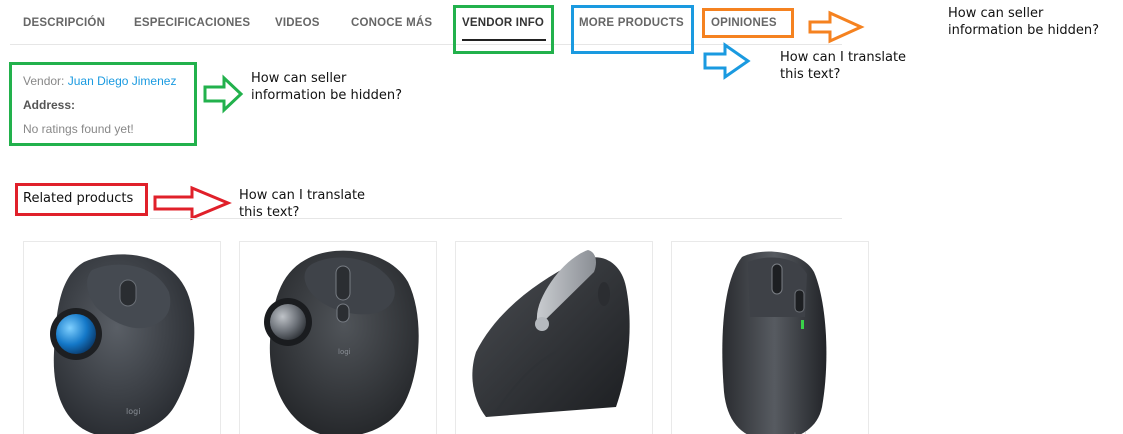 This screenshot has width=1123, height=434. Describe the element at coordinates (996, 13) in the screenshot. I see `orange-note-line1: How can seller` at that location.